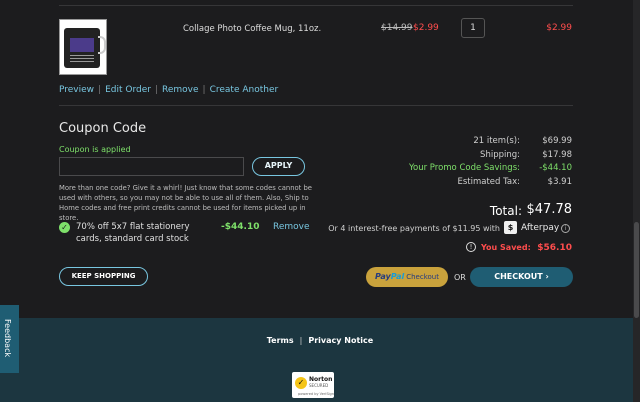 The height and width of the screenshot is (402, 640). I want to click on mug-image, so click(82, 48).